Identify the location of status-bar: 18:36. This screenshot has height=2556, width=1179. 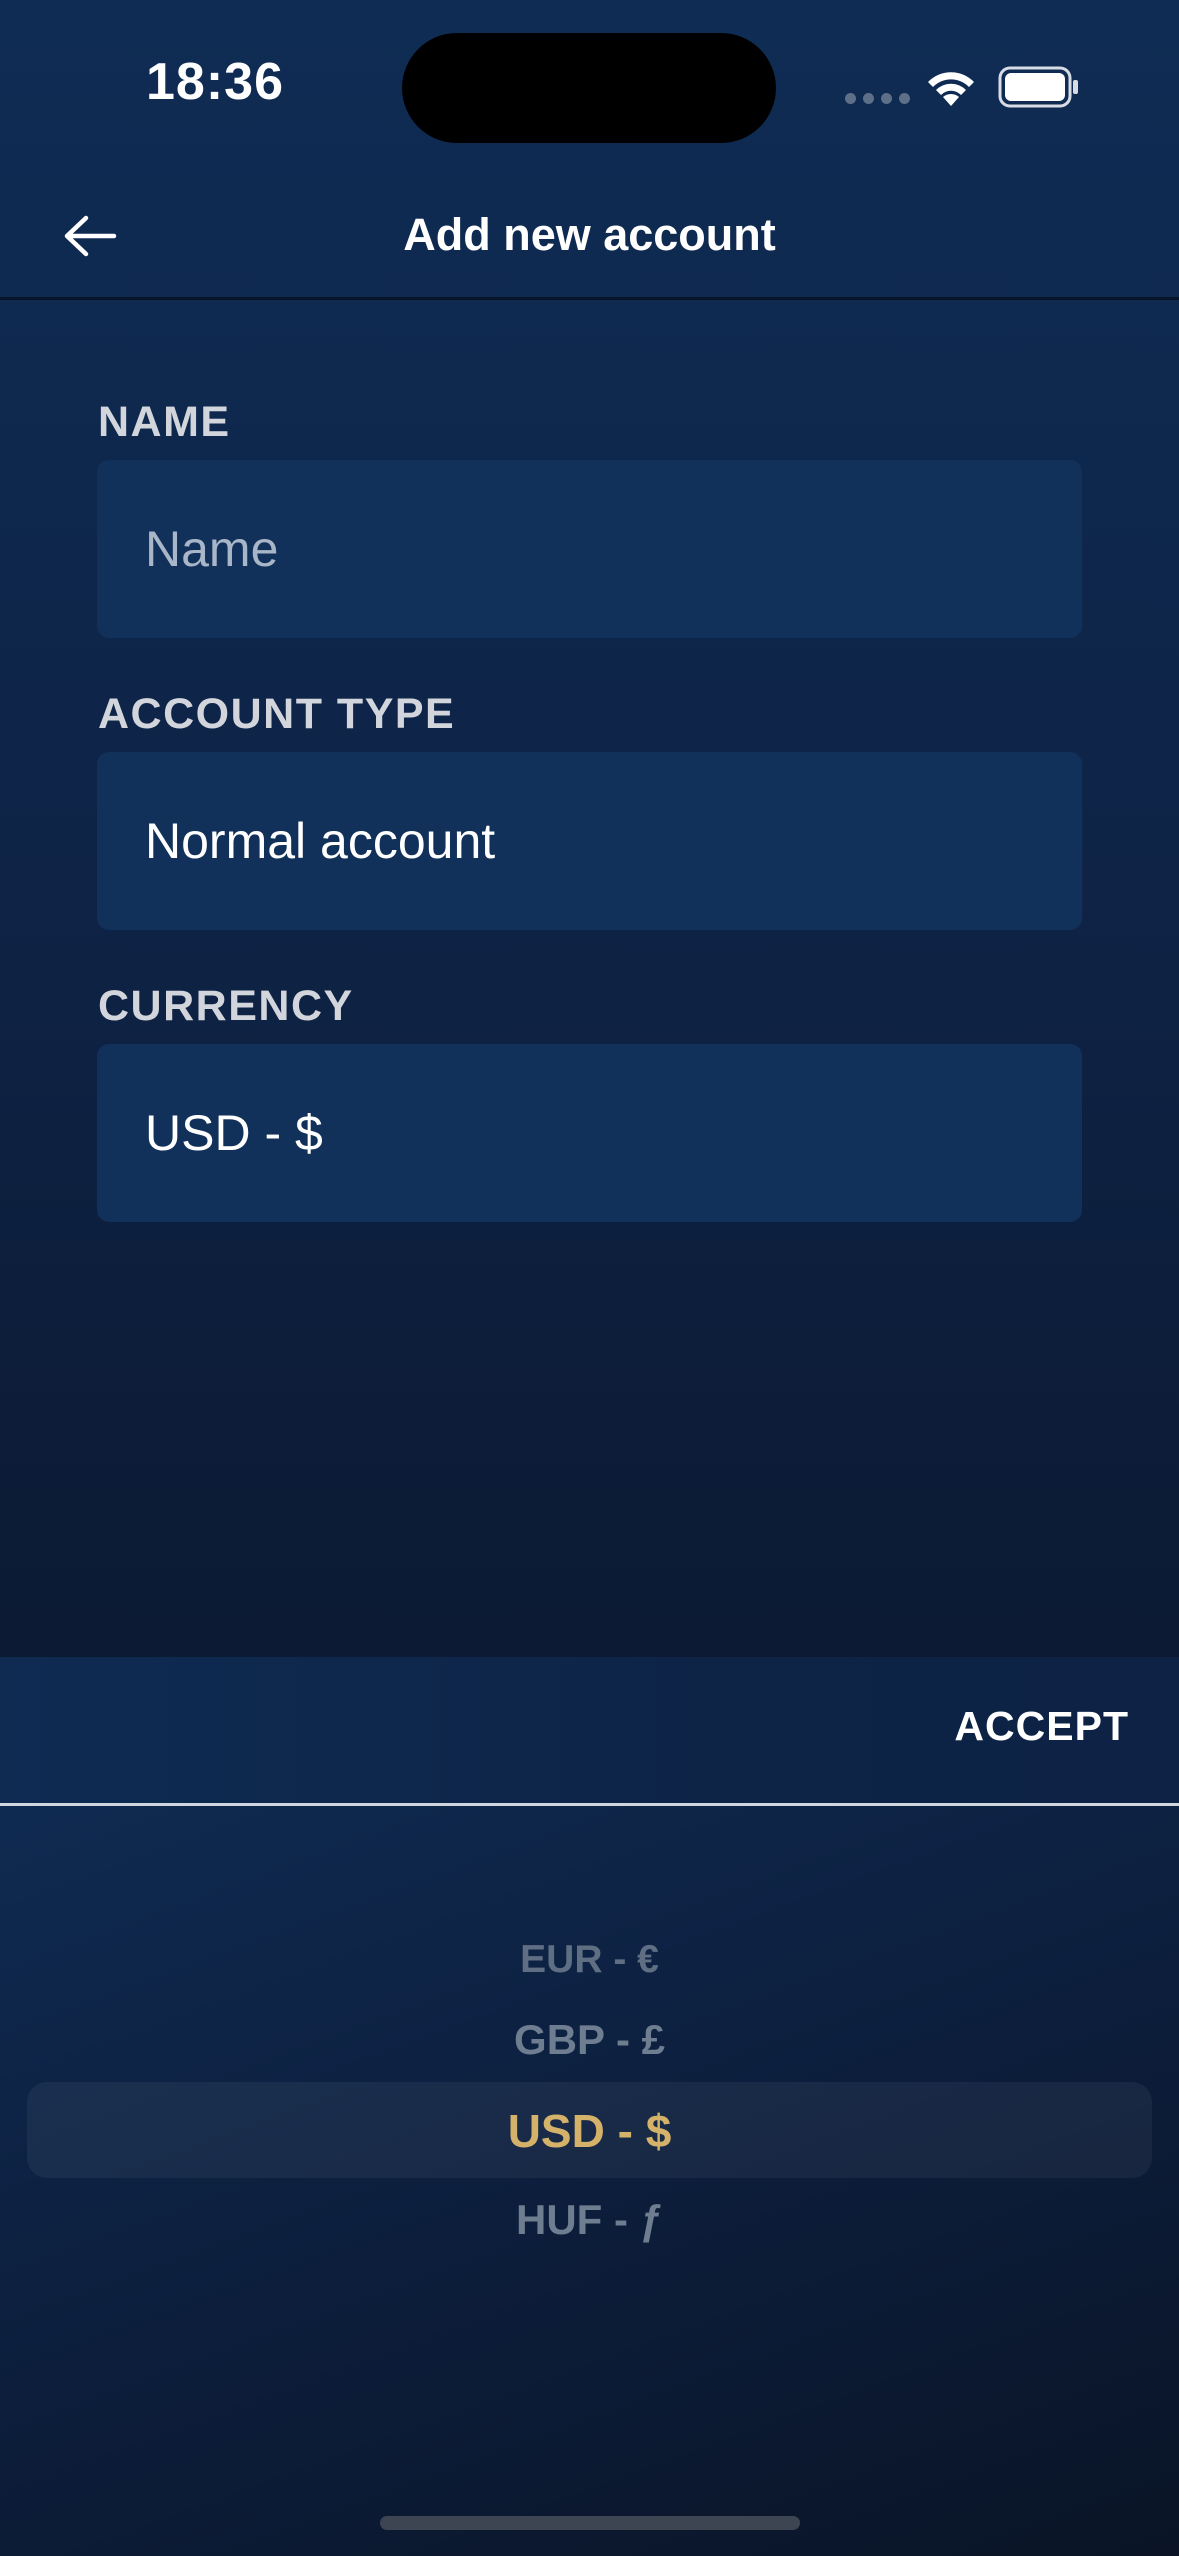
(589, 87).